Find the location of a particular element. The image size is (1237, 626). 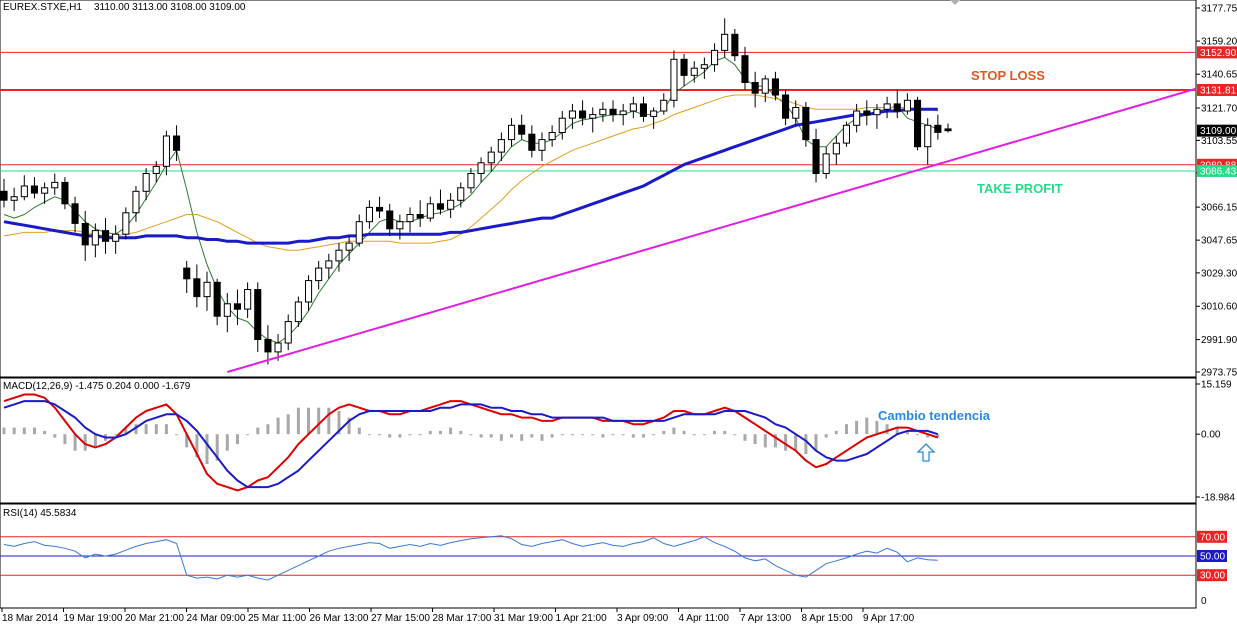

stop-loss-tag-label: 3131.81 is located at coordinates (1218, 90).